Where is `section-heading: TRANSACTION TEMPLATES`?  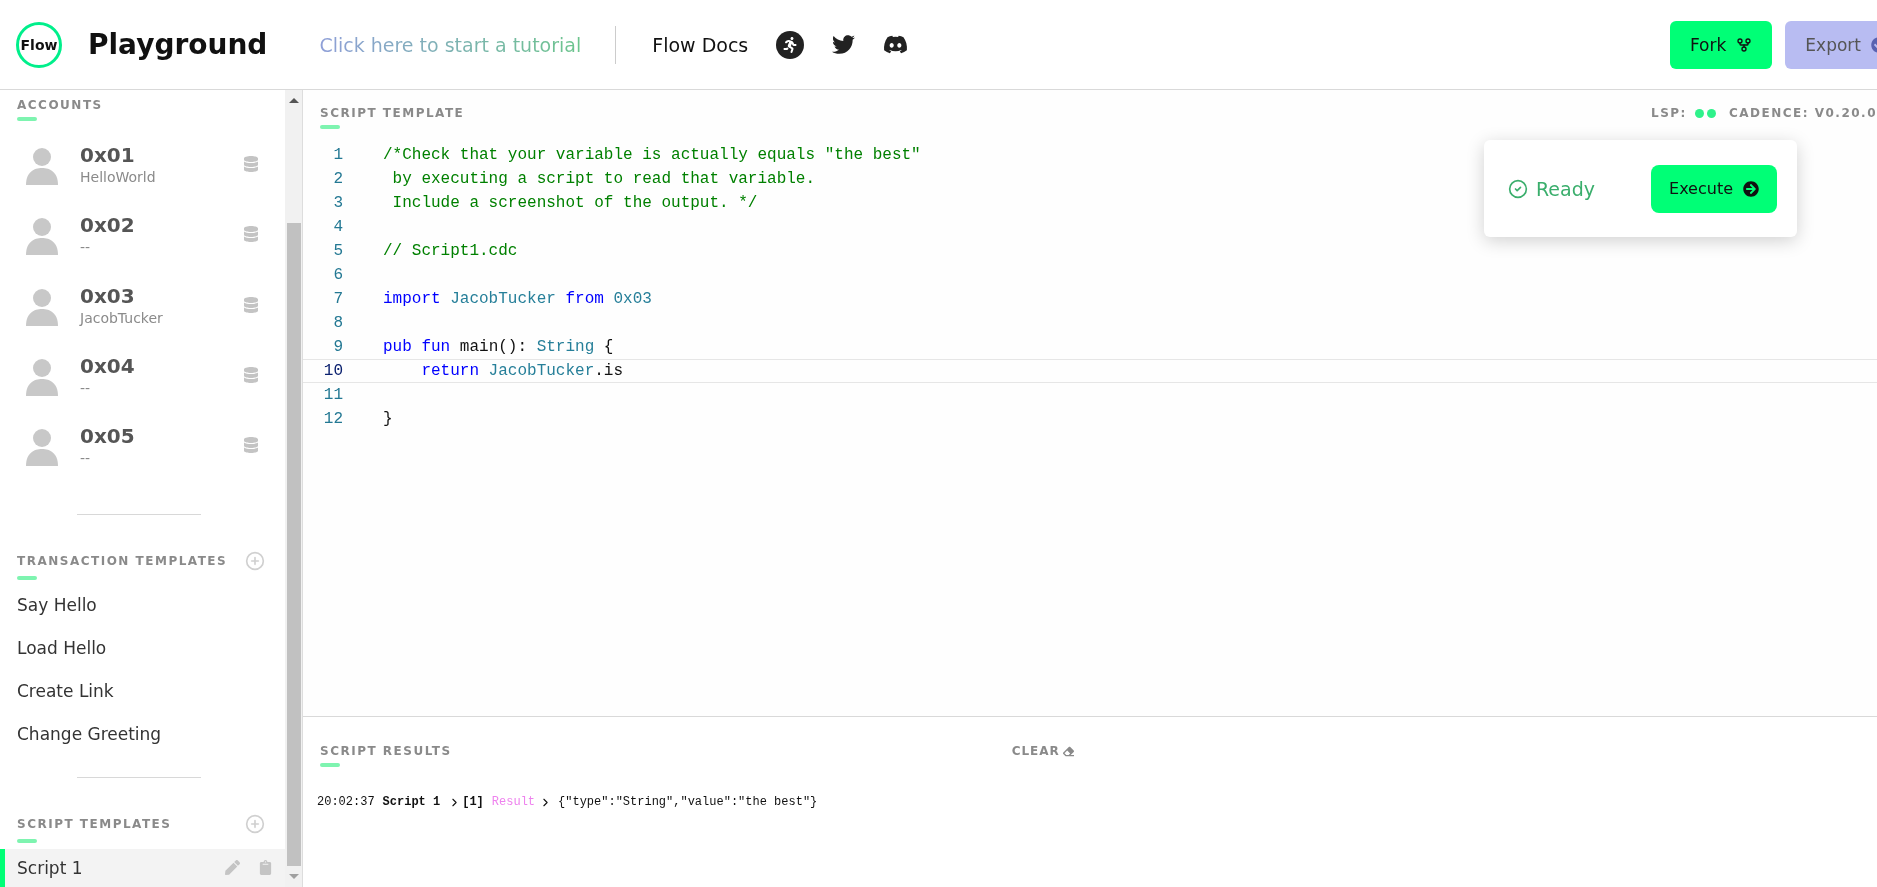 section-heading: TRANSACTION TEMPLATES is located at coordinates (122, 560).